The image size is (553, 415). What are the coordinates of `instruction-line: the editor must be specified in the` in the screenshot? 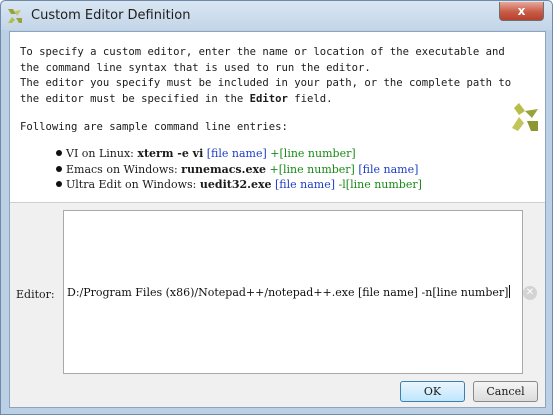 It's located at (135, 98).